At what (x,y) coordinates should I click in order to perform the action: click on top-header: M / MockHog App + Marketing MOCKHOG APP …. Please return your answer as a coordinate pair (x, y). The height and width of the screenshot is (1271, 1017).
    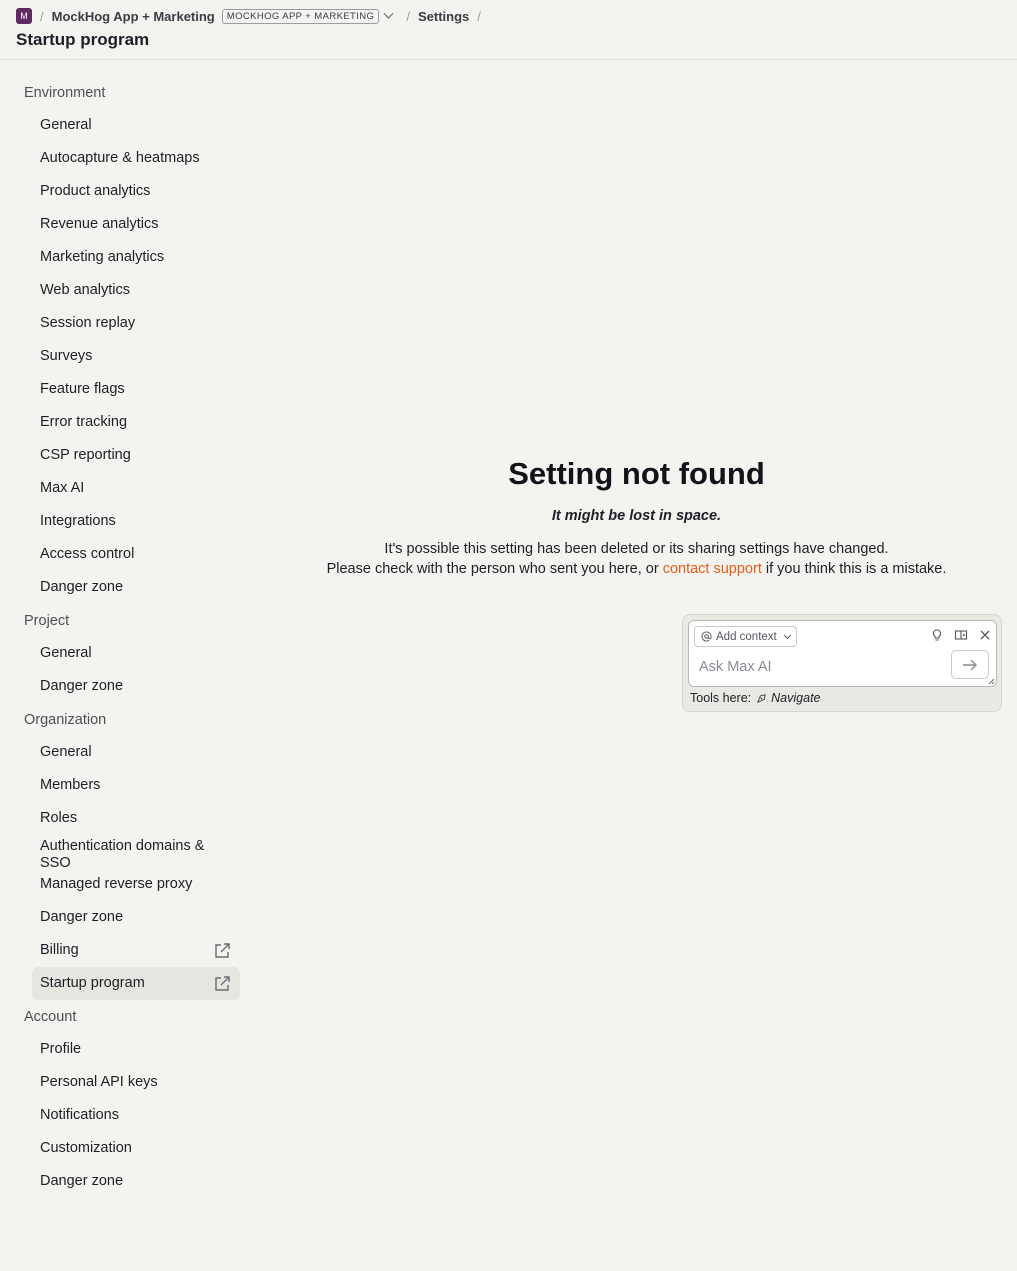
    Looking at the image, I should click on (508, 30).